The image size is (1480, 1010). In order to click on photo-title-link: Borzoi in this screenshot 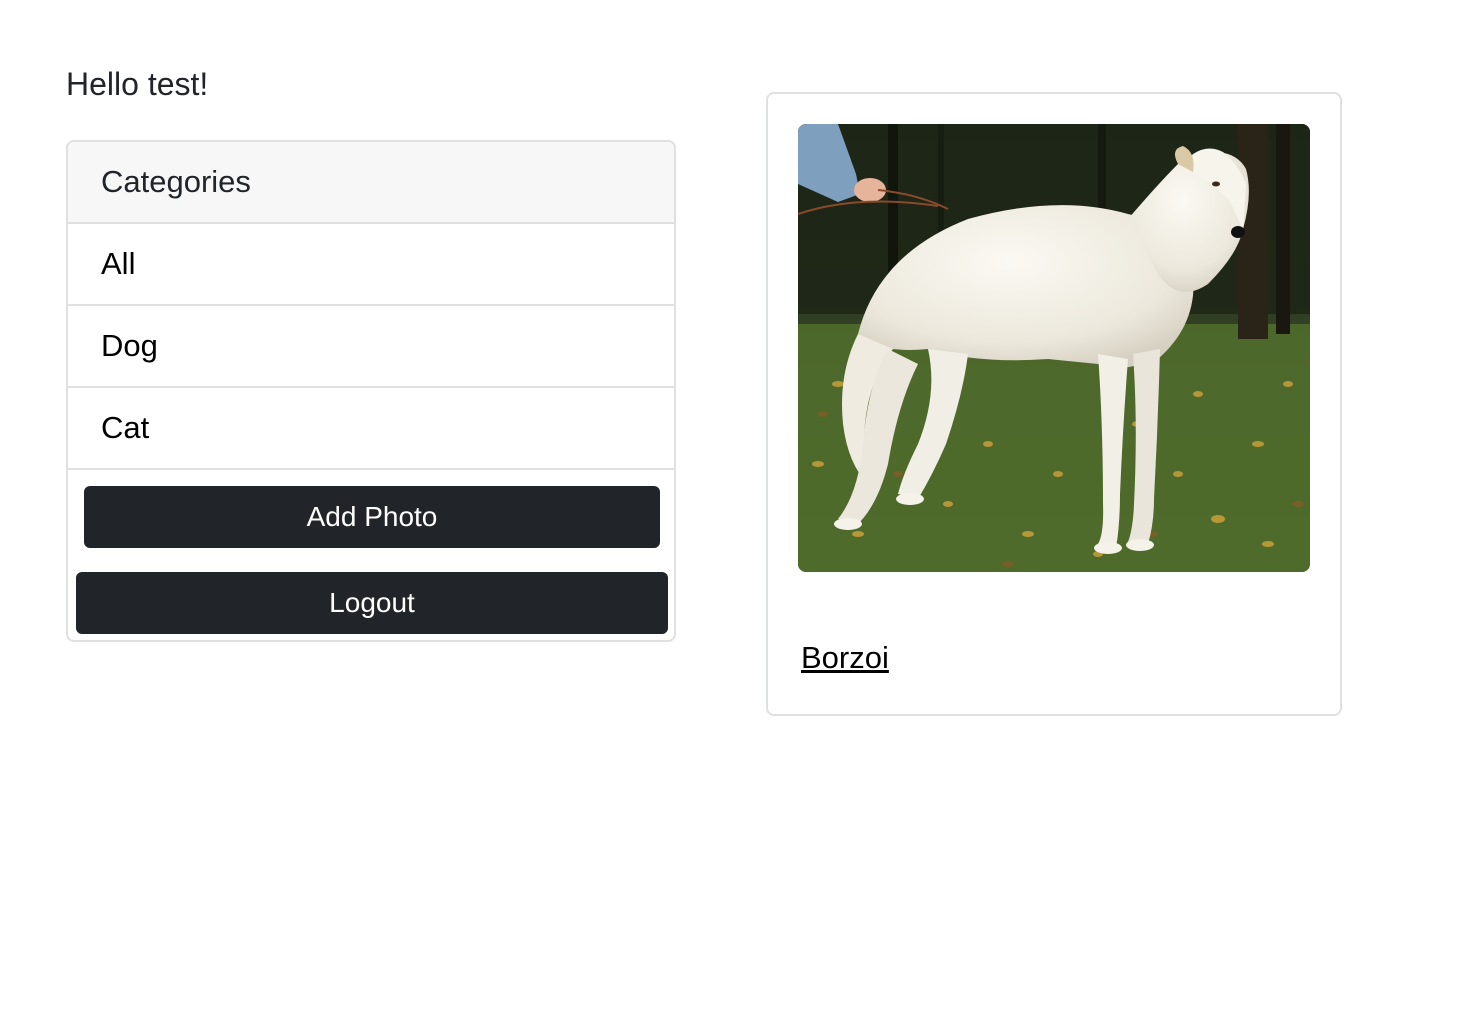, I will do `click(845, 658)`.